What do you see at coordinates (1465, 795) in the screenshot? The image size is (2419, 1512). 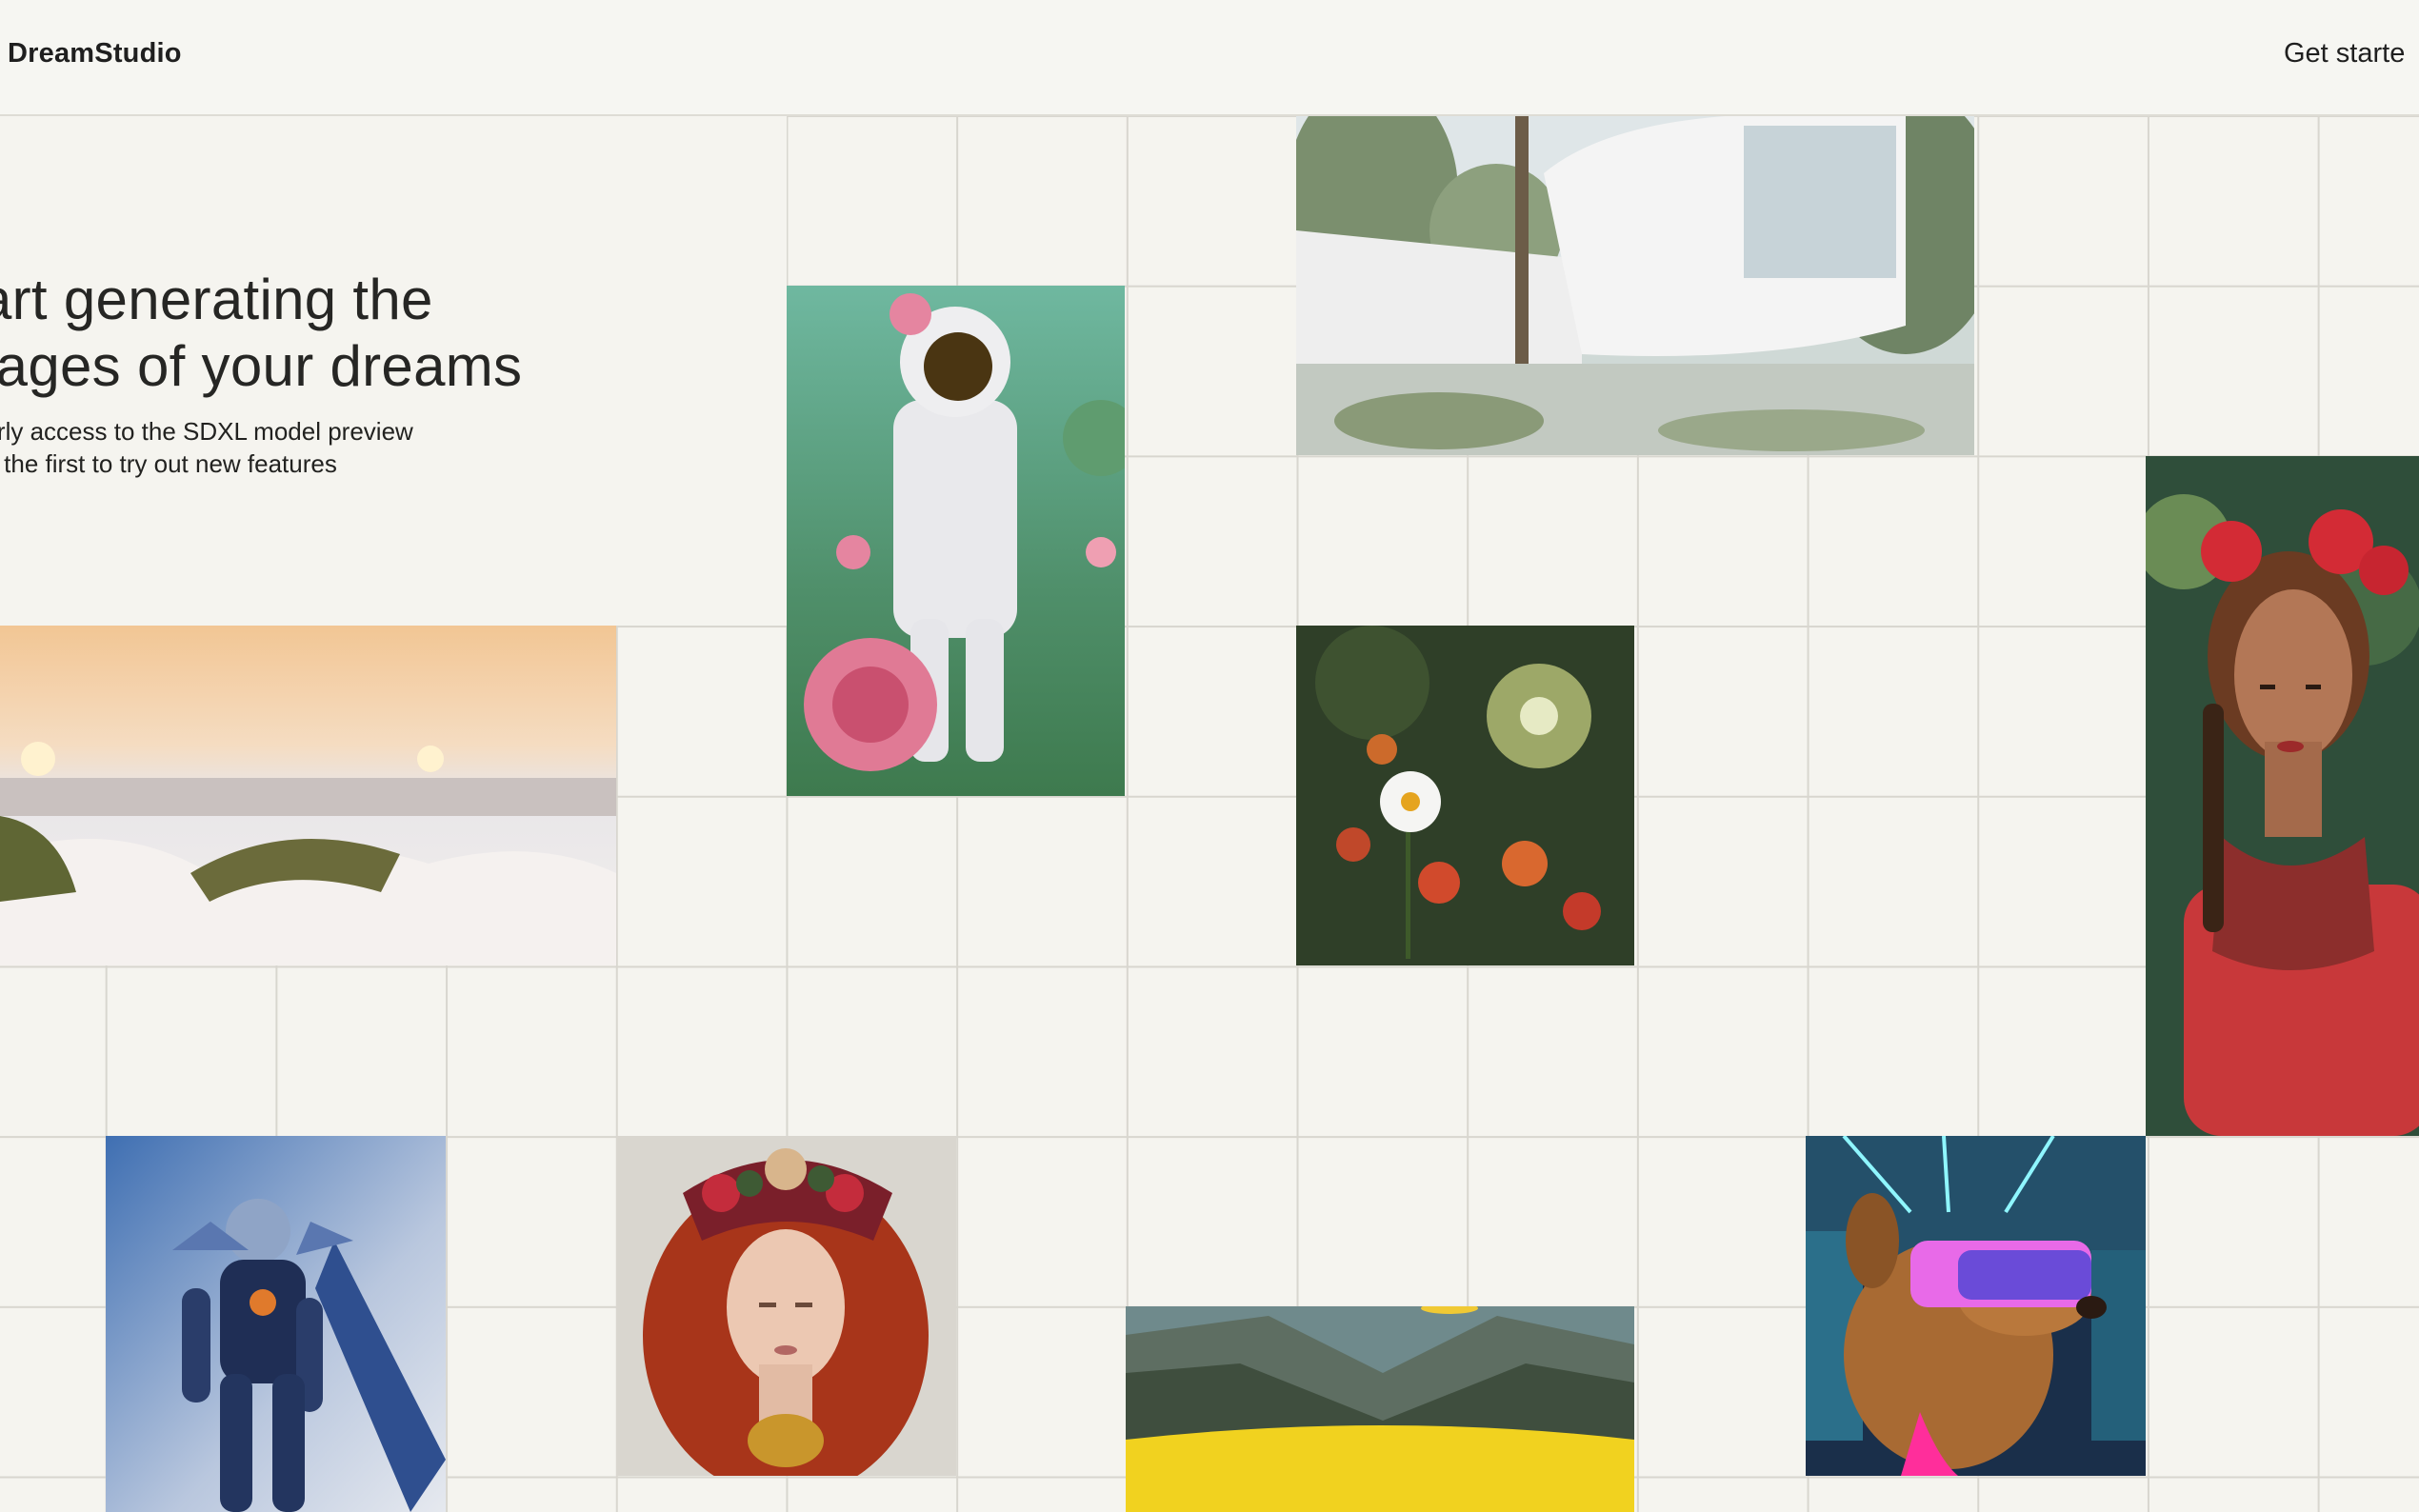 I see `daisy-flower-image` at bounding box center [1465, 795].